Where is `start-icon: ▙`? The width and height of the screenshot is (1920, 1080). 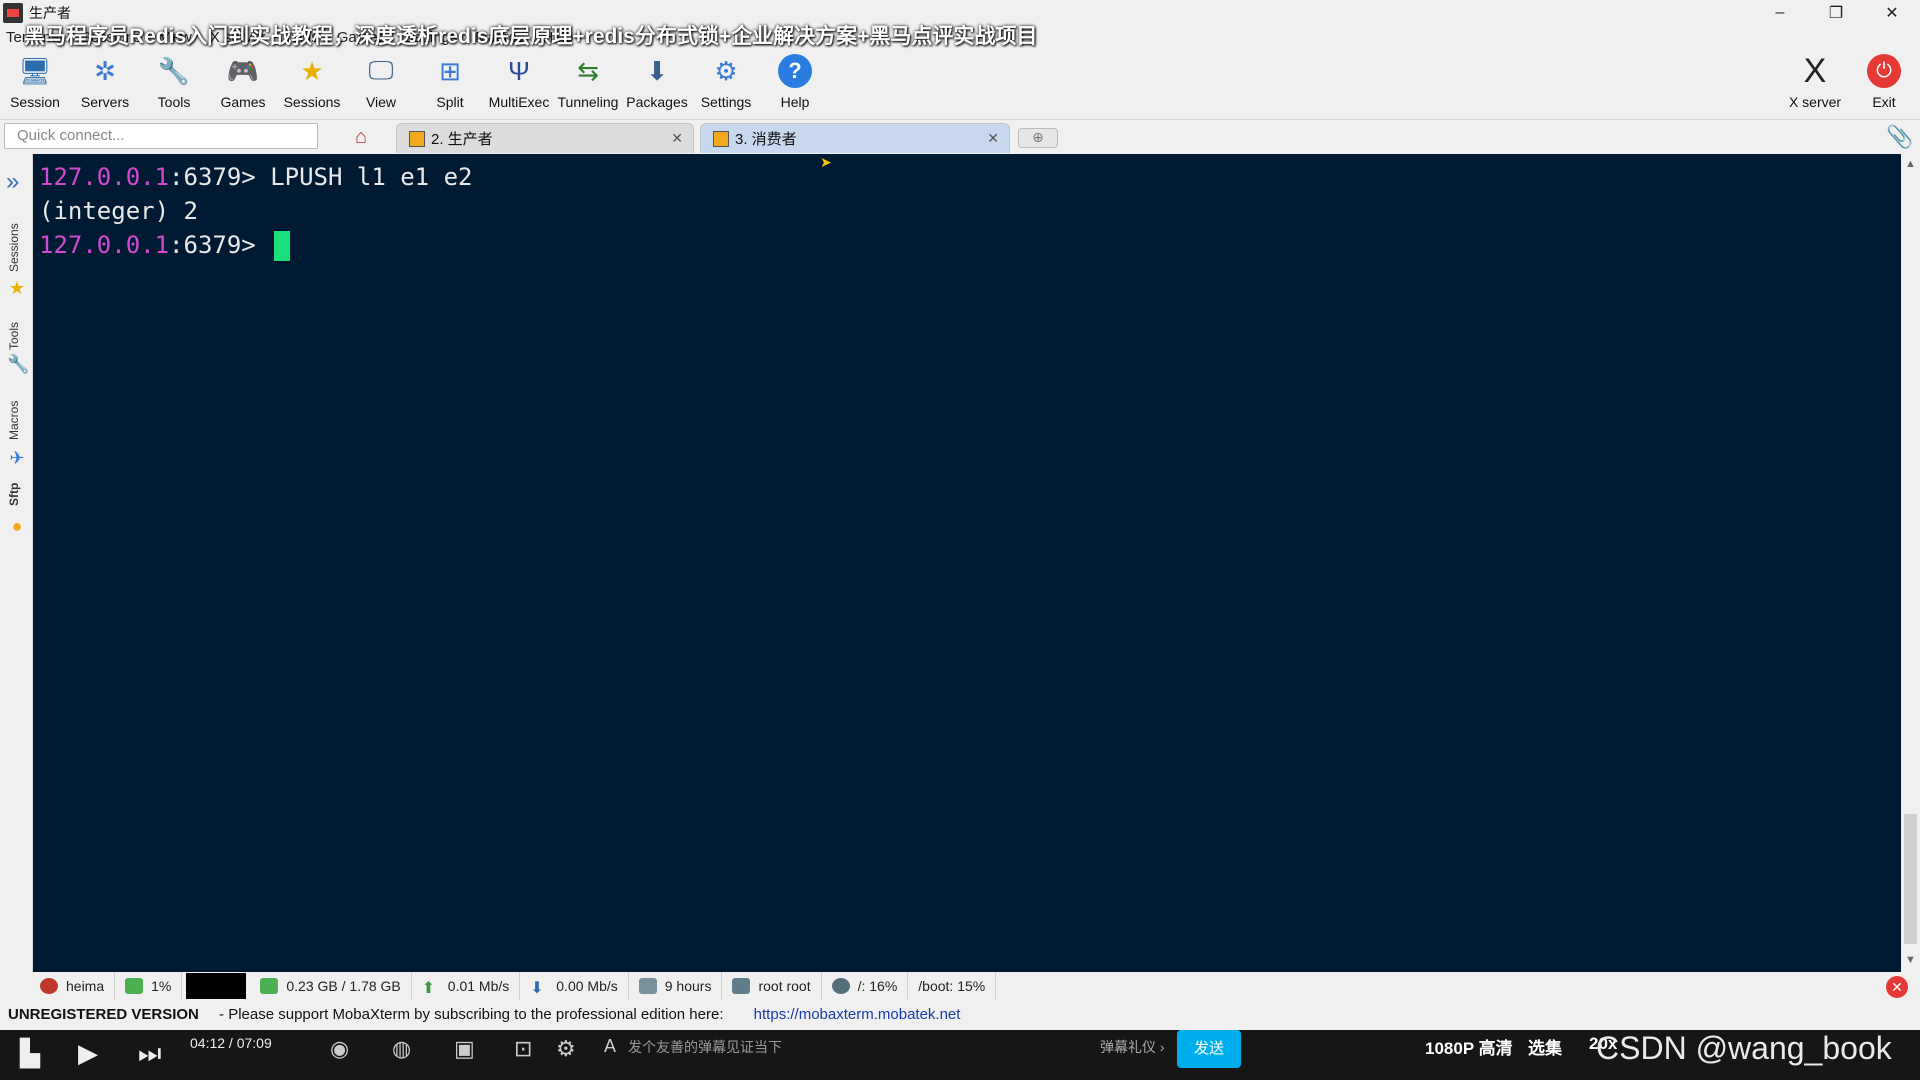 start-icon: ▙ is located at coordinates (30, 1053).